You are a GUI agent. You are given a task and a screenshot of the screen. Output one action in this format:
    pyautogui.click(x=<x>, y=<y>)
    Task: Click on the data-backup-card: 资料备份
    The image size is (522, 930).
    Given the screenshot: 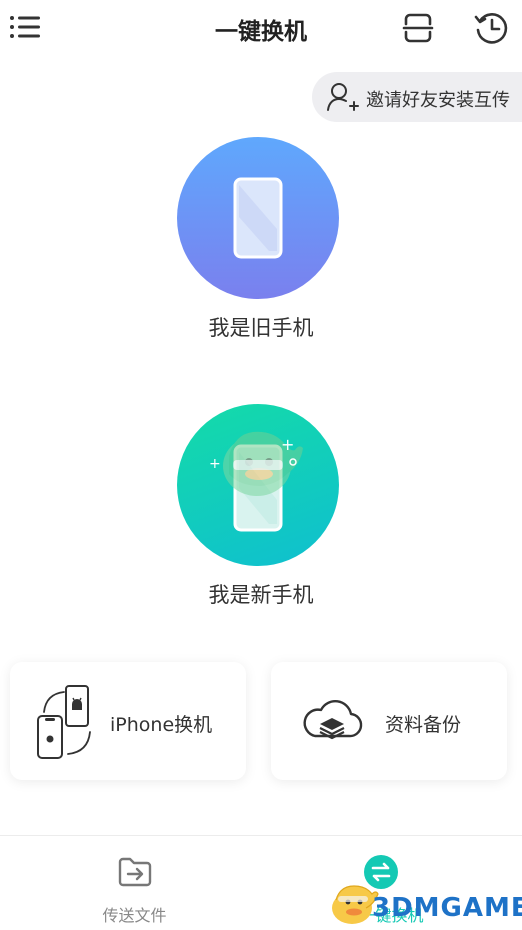 What is the action you would take?
    pyautogui.click(x=389, y=721)
    